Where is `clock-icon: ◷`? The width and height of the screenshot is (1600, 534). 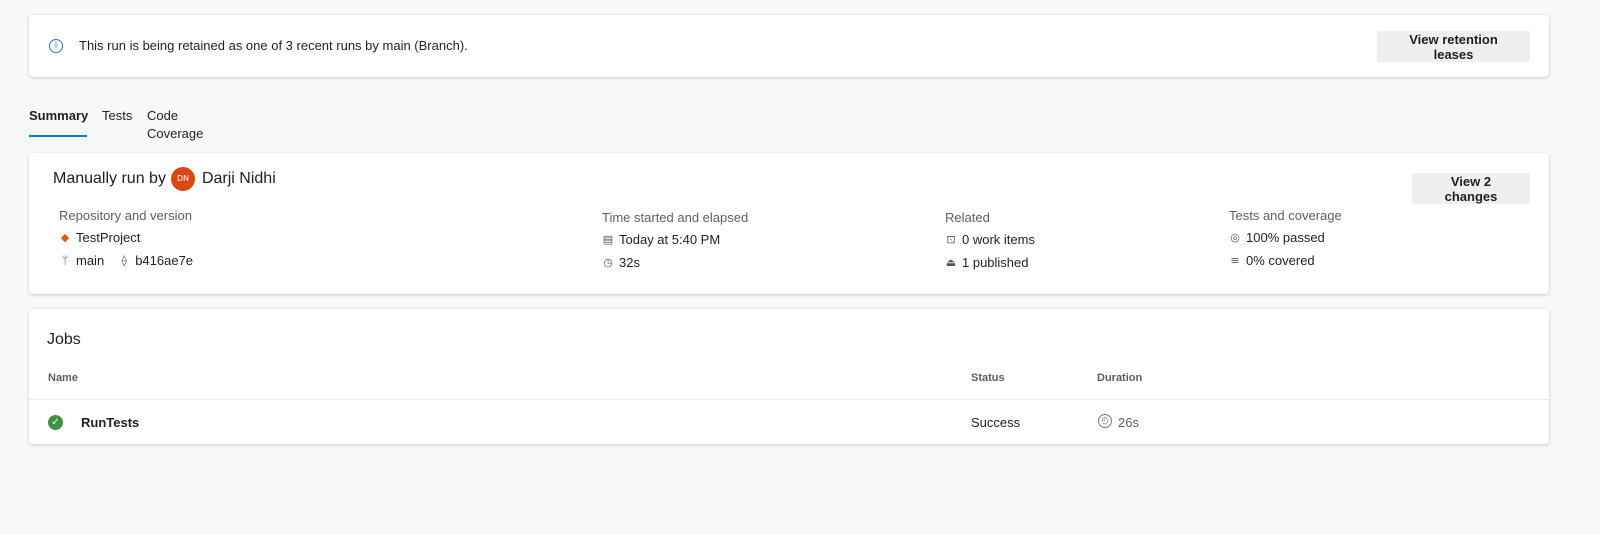 clock-icon: ◷ is located at coordinates (608, 262).